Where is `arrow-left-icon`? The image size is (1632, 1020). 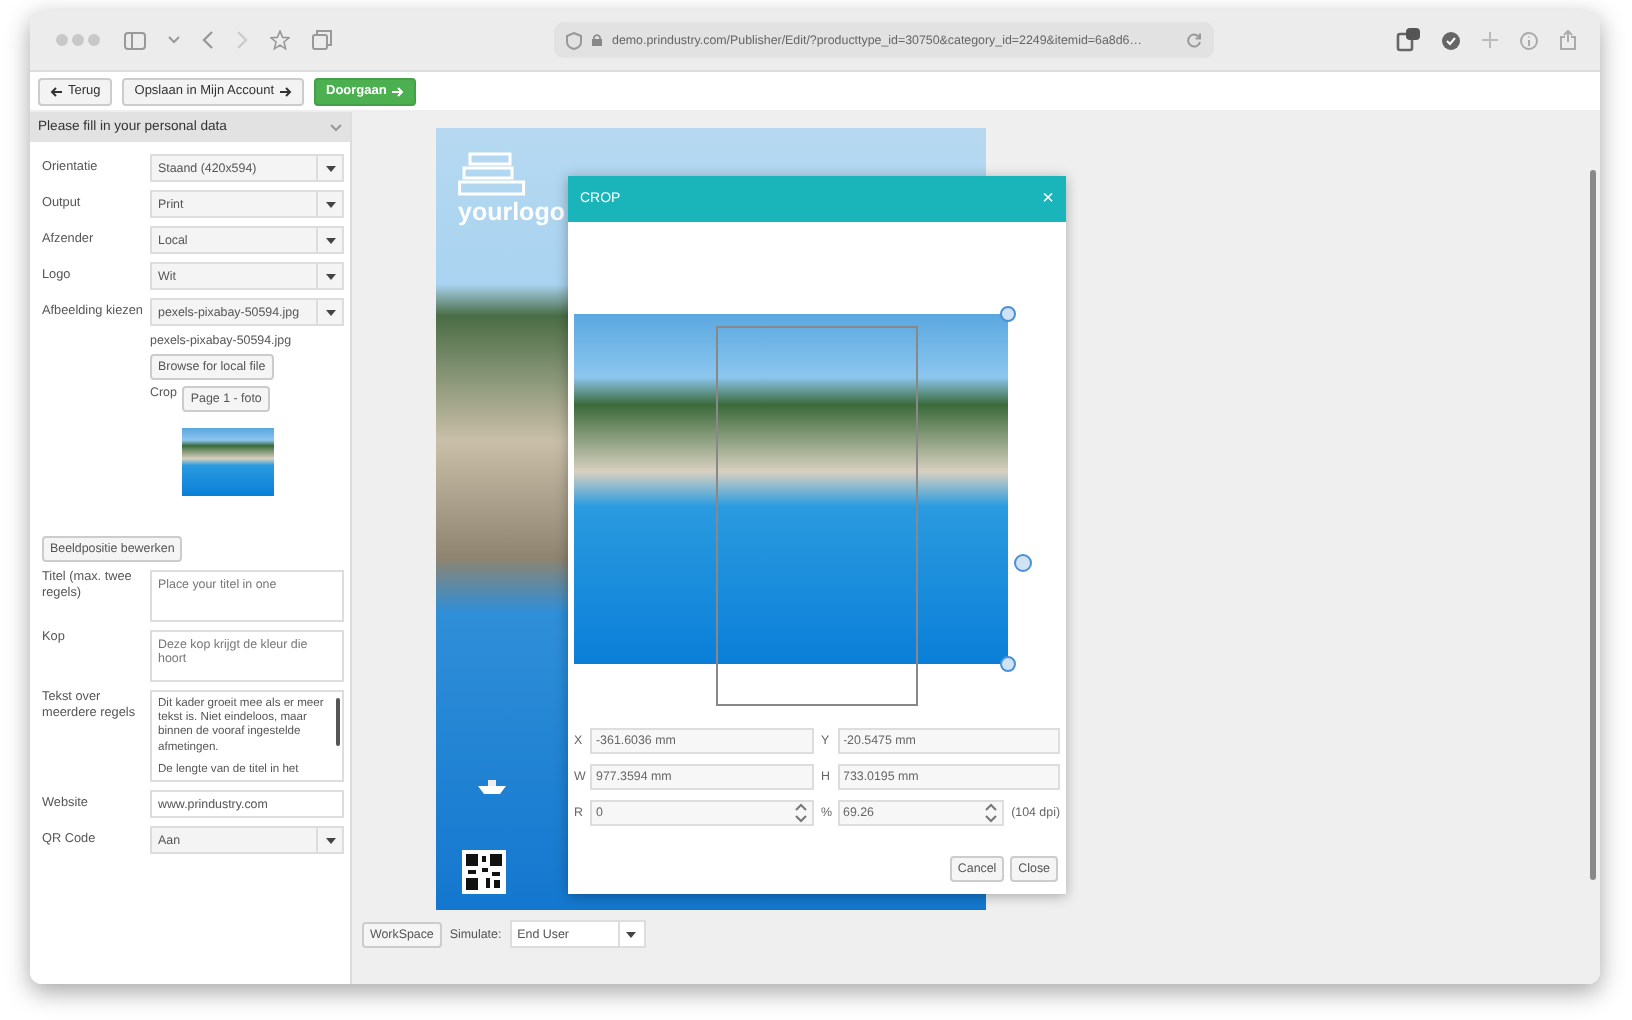
arrow-left-icon is located at coordinates (56, 91).